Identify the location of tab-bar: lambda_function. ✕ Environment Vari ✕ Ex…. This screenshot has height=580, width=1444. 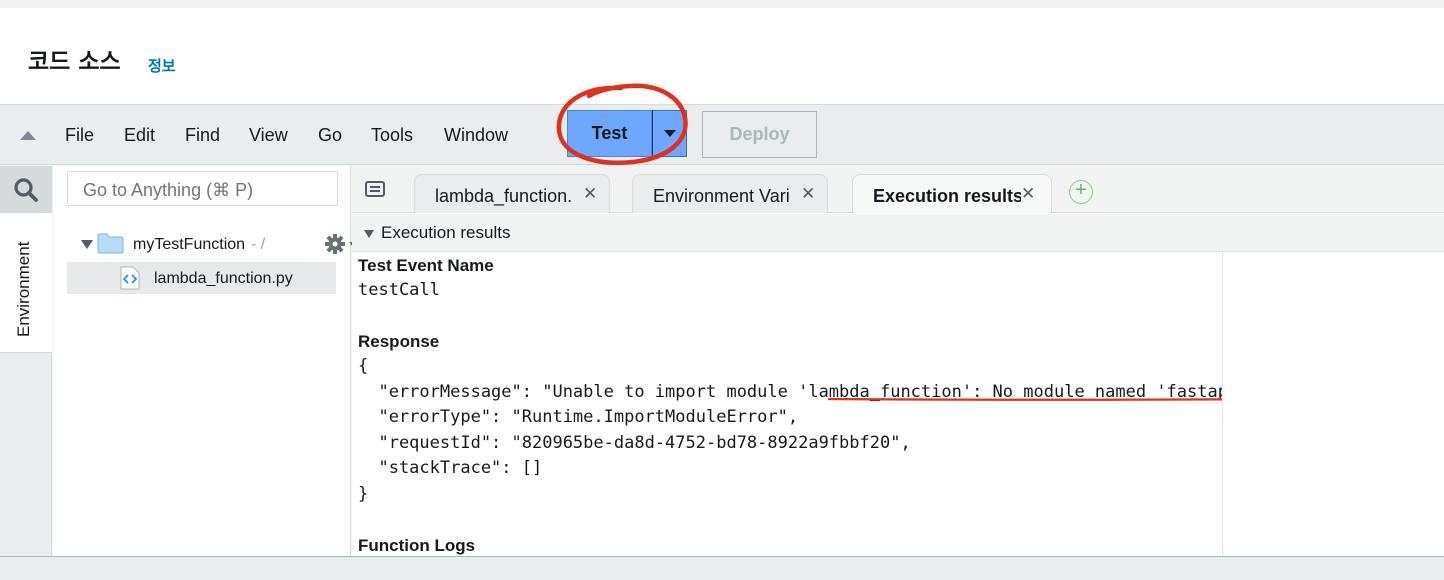
(898, 189).